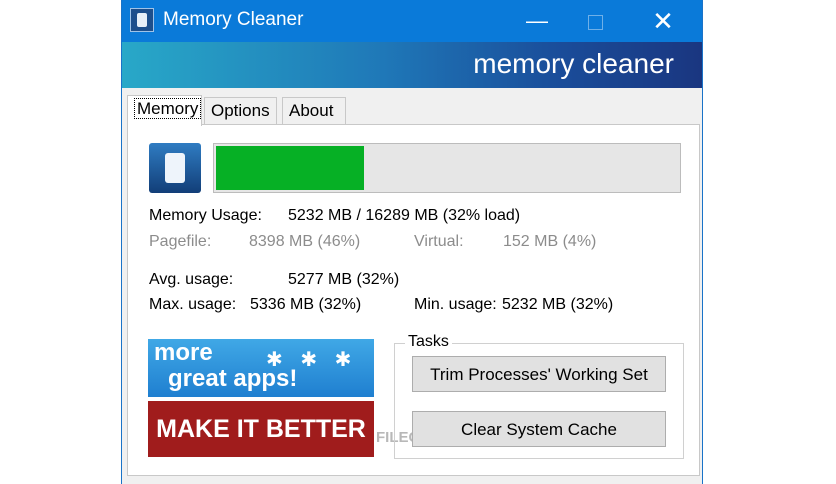  Describe the element at coordinates (183, 352) in the screenshot. I see `more-apps-line1: more` at that location.